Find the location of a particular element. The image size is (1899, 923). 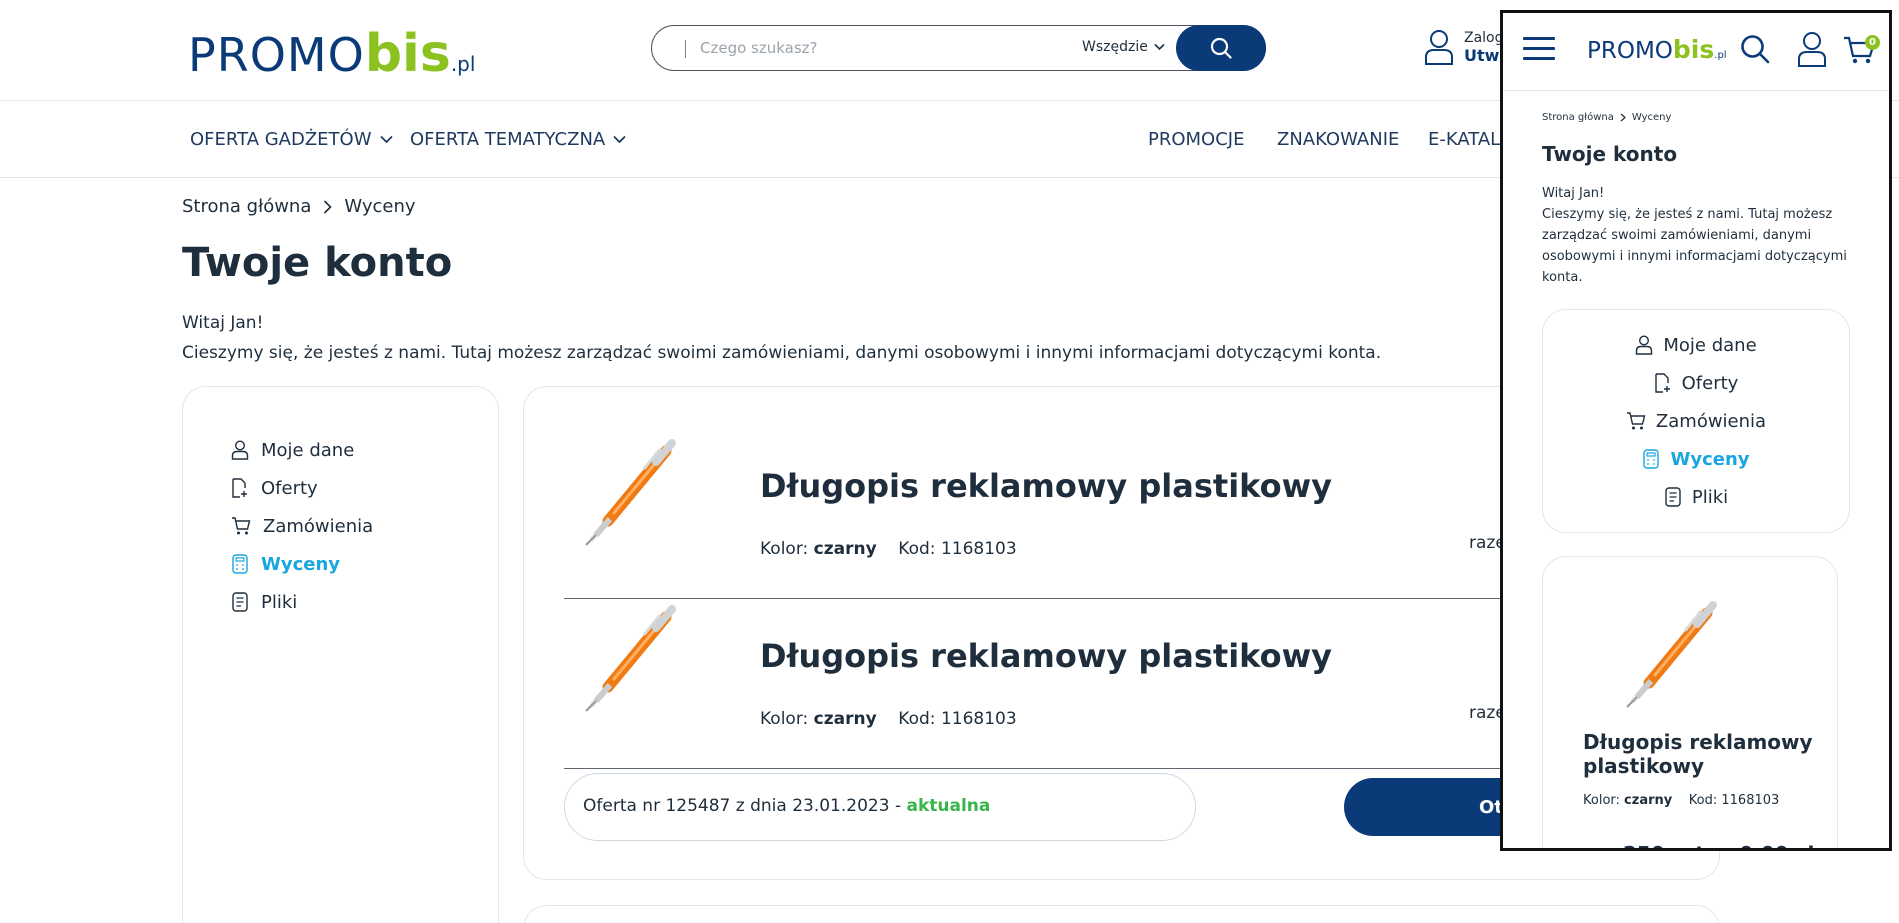

cart-count-badge: 0 is located at coordinates (1872, 42).